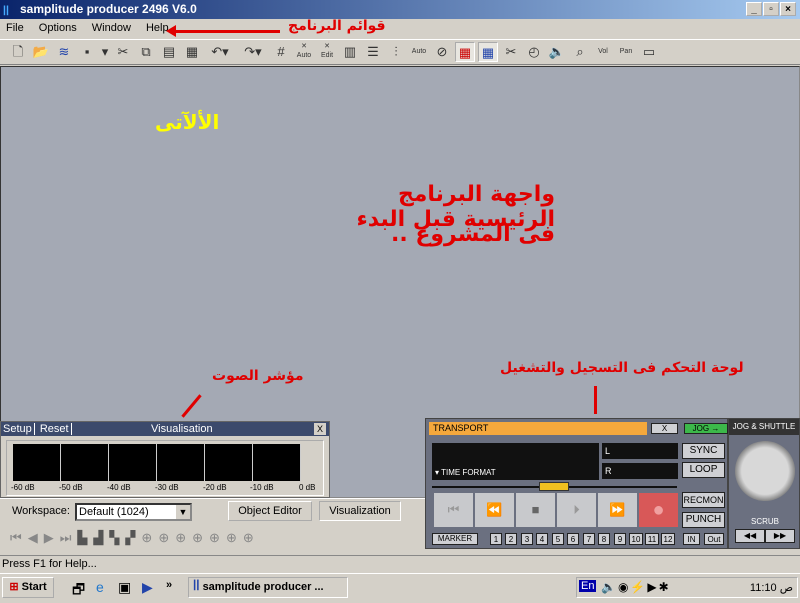 Image resolution: width=800 pixels, height=603 pixels. Describe the element at coordinates (788, 9) in the screenshot. I see `close-button: ×` at that location.